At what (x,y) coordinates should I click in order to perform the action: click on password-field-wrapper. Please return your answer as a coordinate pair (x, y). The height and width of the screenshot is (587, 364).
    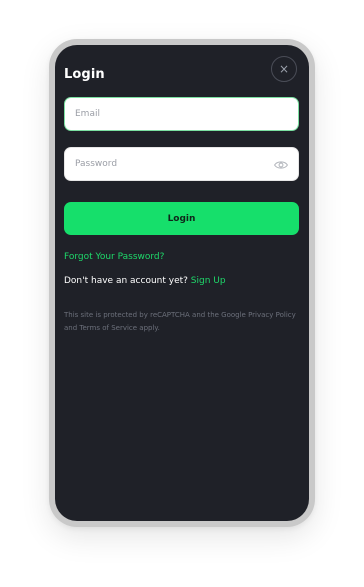
    Looking at the image, I should click on (181, 164).